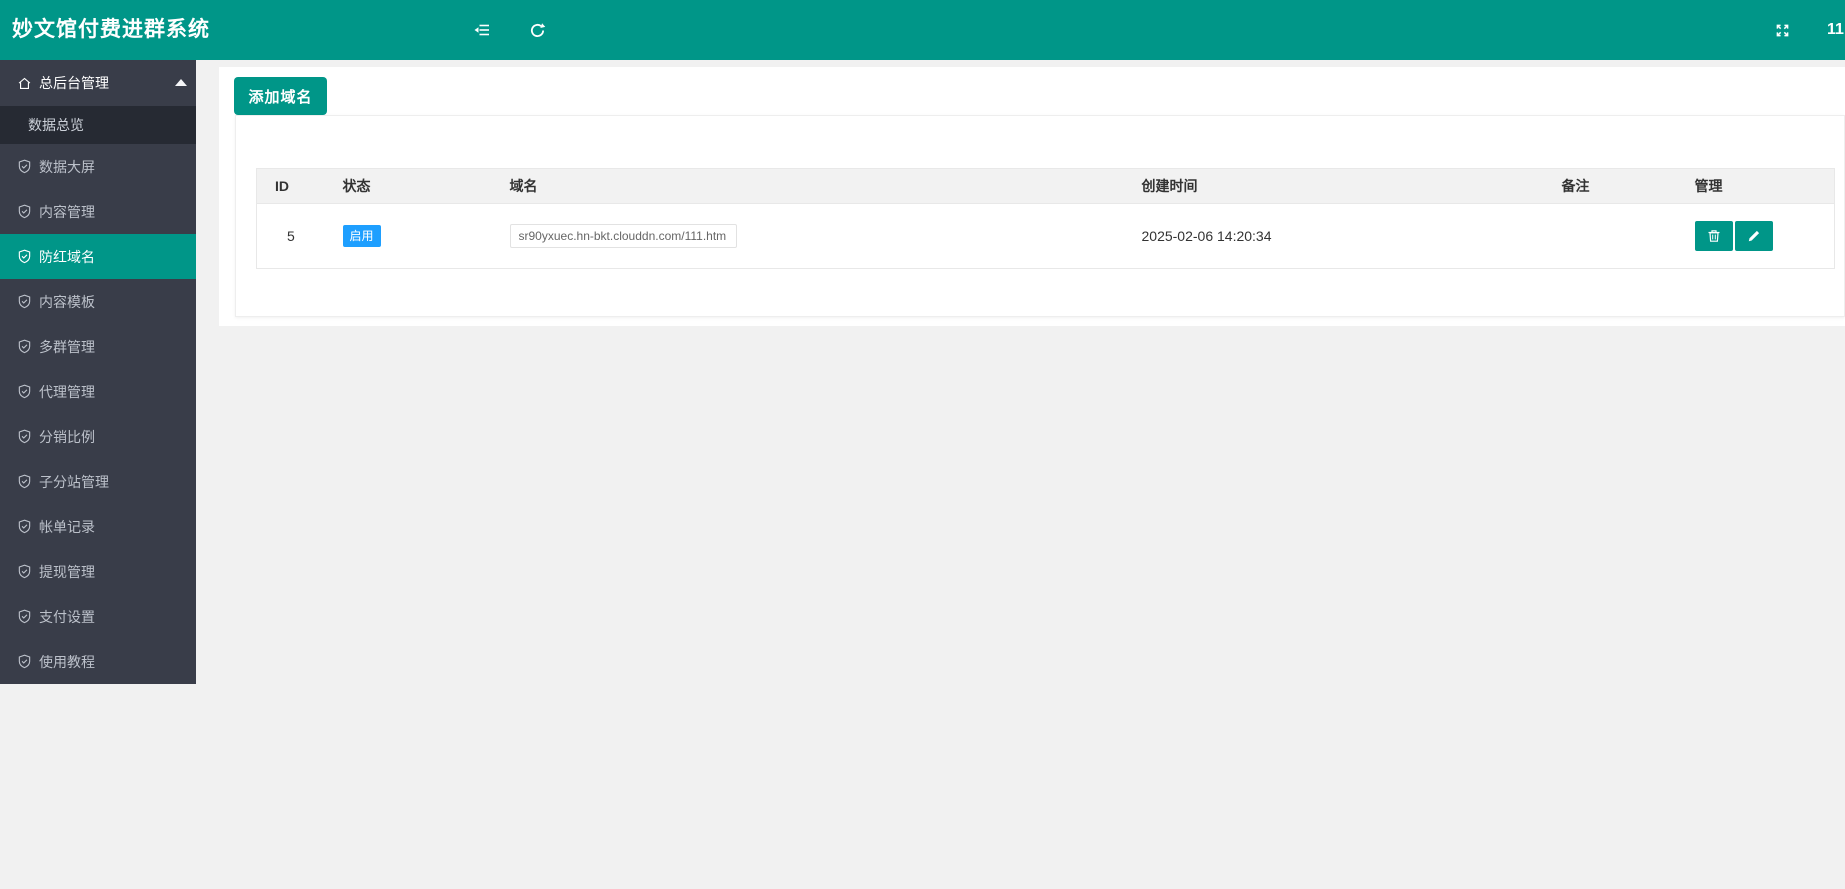 This screenshot has height=889, width=1845. What do you see at coordinates (1835, 29) in the screenshot?
I see `topbar-right-text: 11` at bounding box center [1835, 29].